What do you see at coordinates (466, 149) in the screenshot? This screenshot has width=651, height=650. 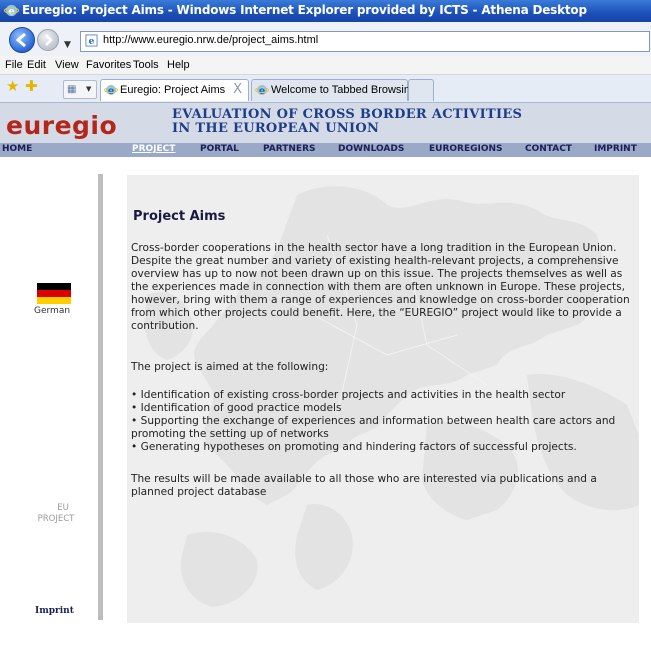 I see `nav-euroregions: EUROREGIONS` at bounding box center [466, 149].